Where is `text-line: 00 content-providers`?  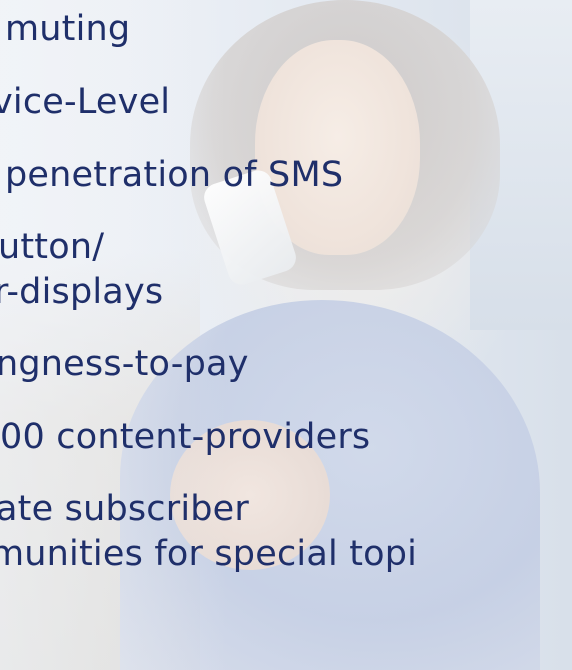
text-line: 00 content-providers is located at coordinates (185, 437).